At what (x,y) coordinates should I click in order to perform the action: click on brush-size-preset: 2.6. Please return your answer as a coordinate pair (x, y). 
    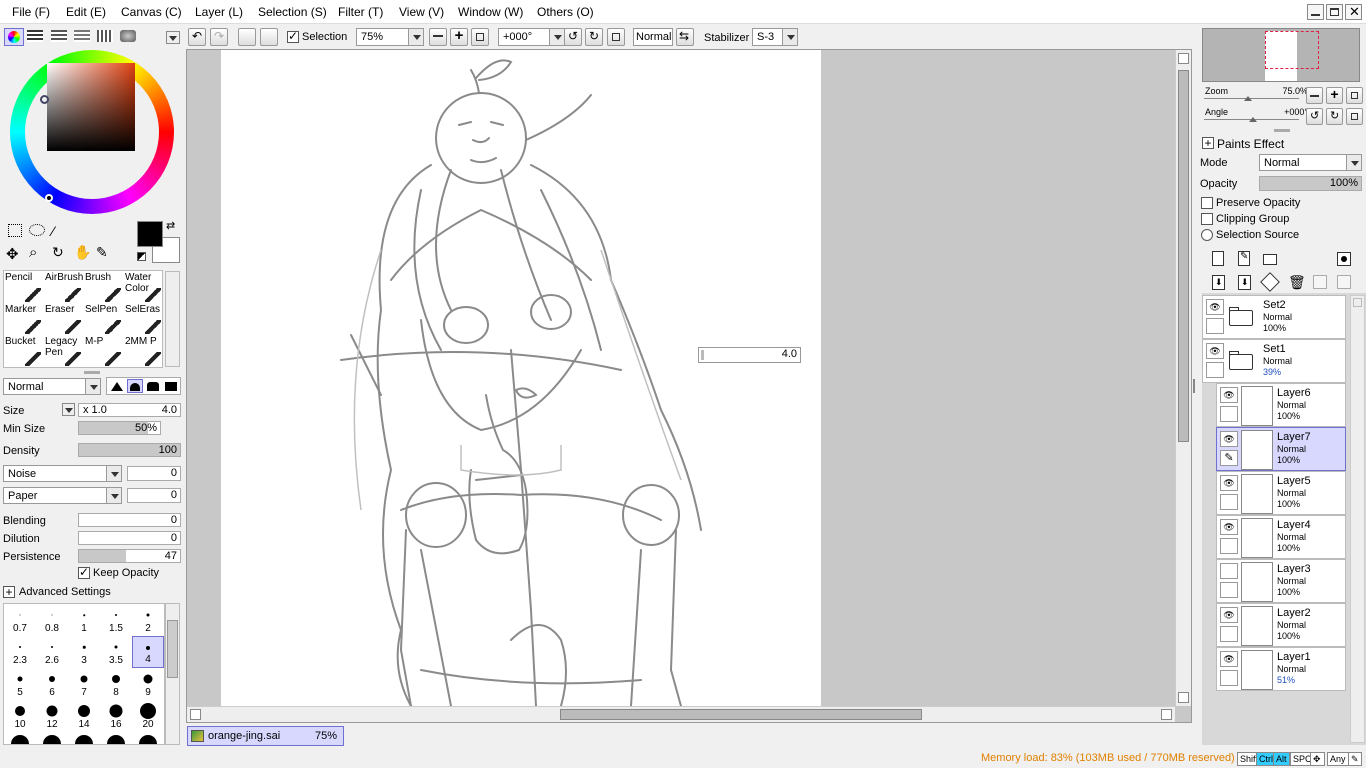
    Looking at the image, I should click on (52, 652).